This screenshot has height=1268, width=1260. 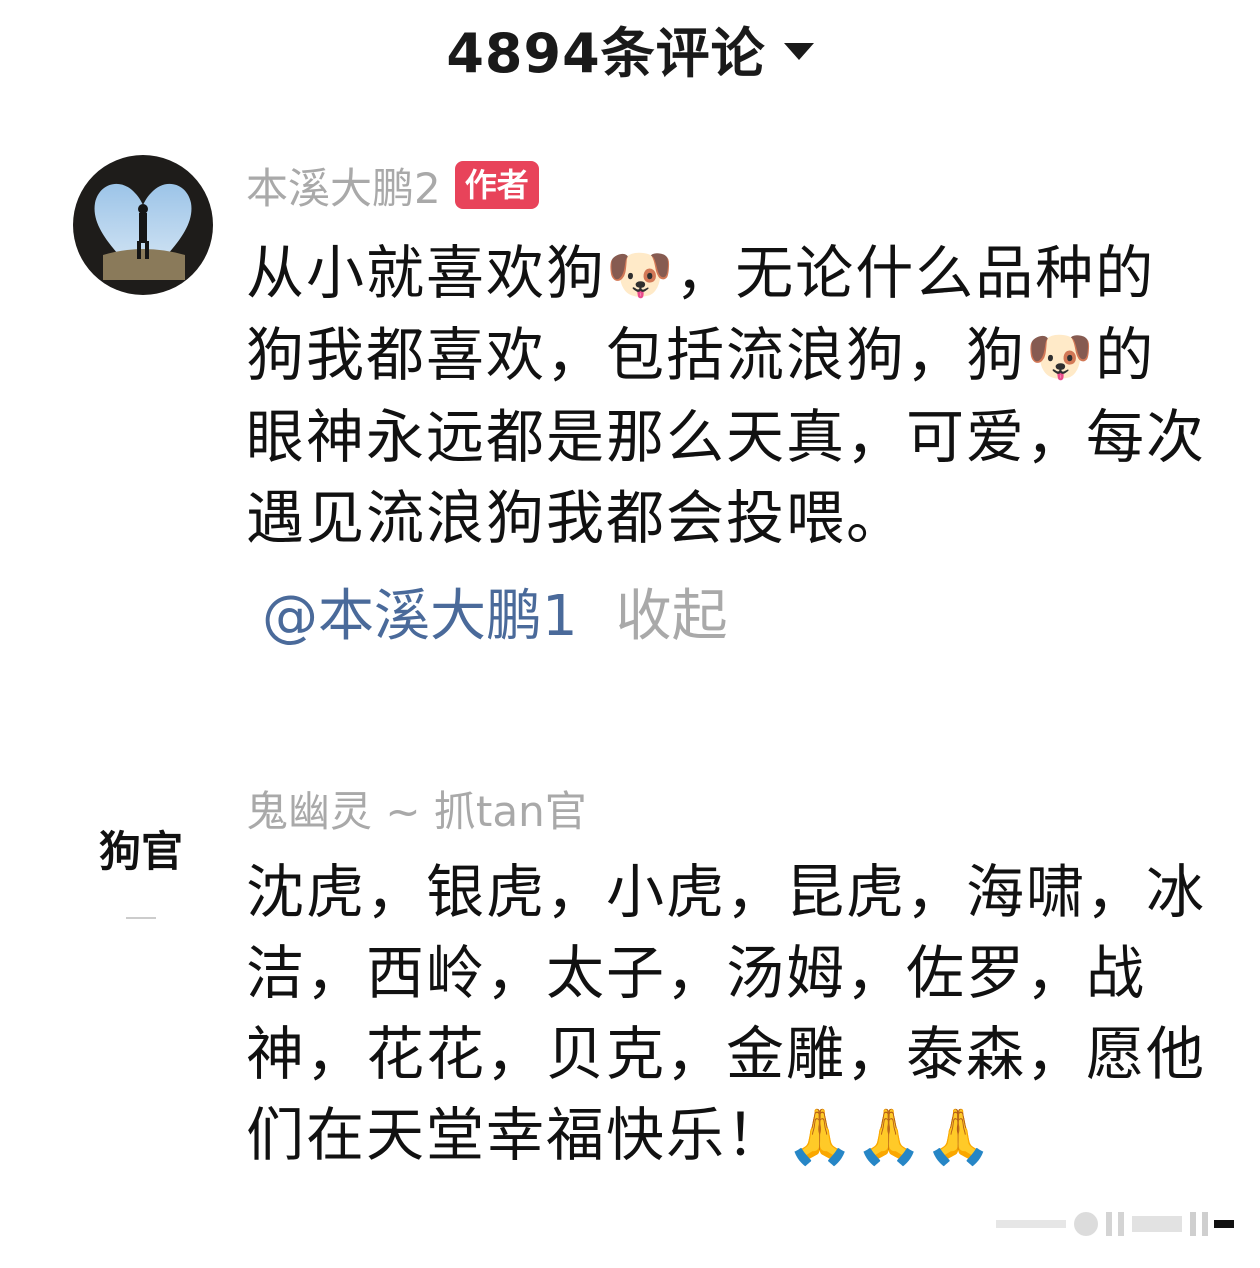 I want to click on reply-mention-link: @本溪大鹏1, so click(x=420, y=611).